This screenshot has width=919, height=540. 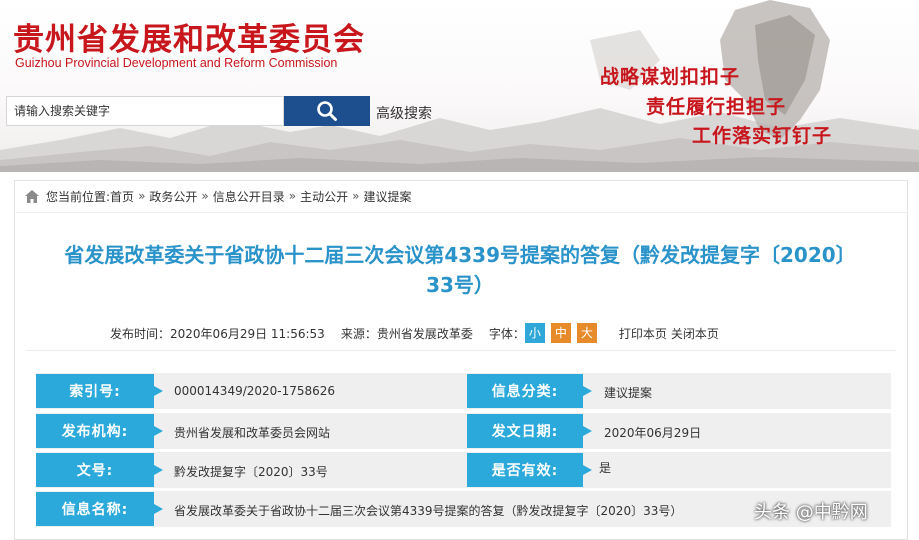 What do you see at coordinates (424, 333) in the screenshot?
I see `source: 贵州省发展改革委` at bounding box center [424, 333].